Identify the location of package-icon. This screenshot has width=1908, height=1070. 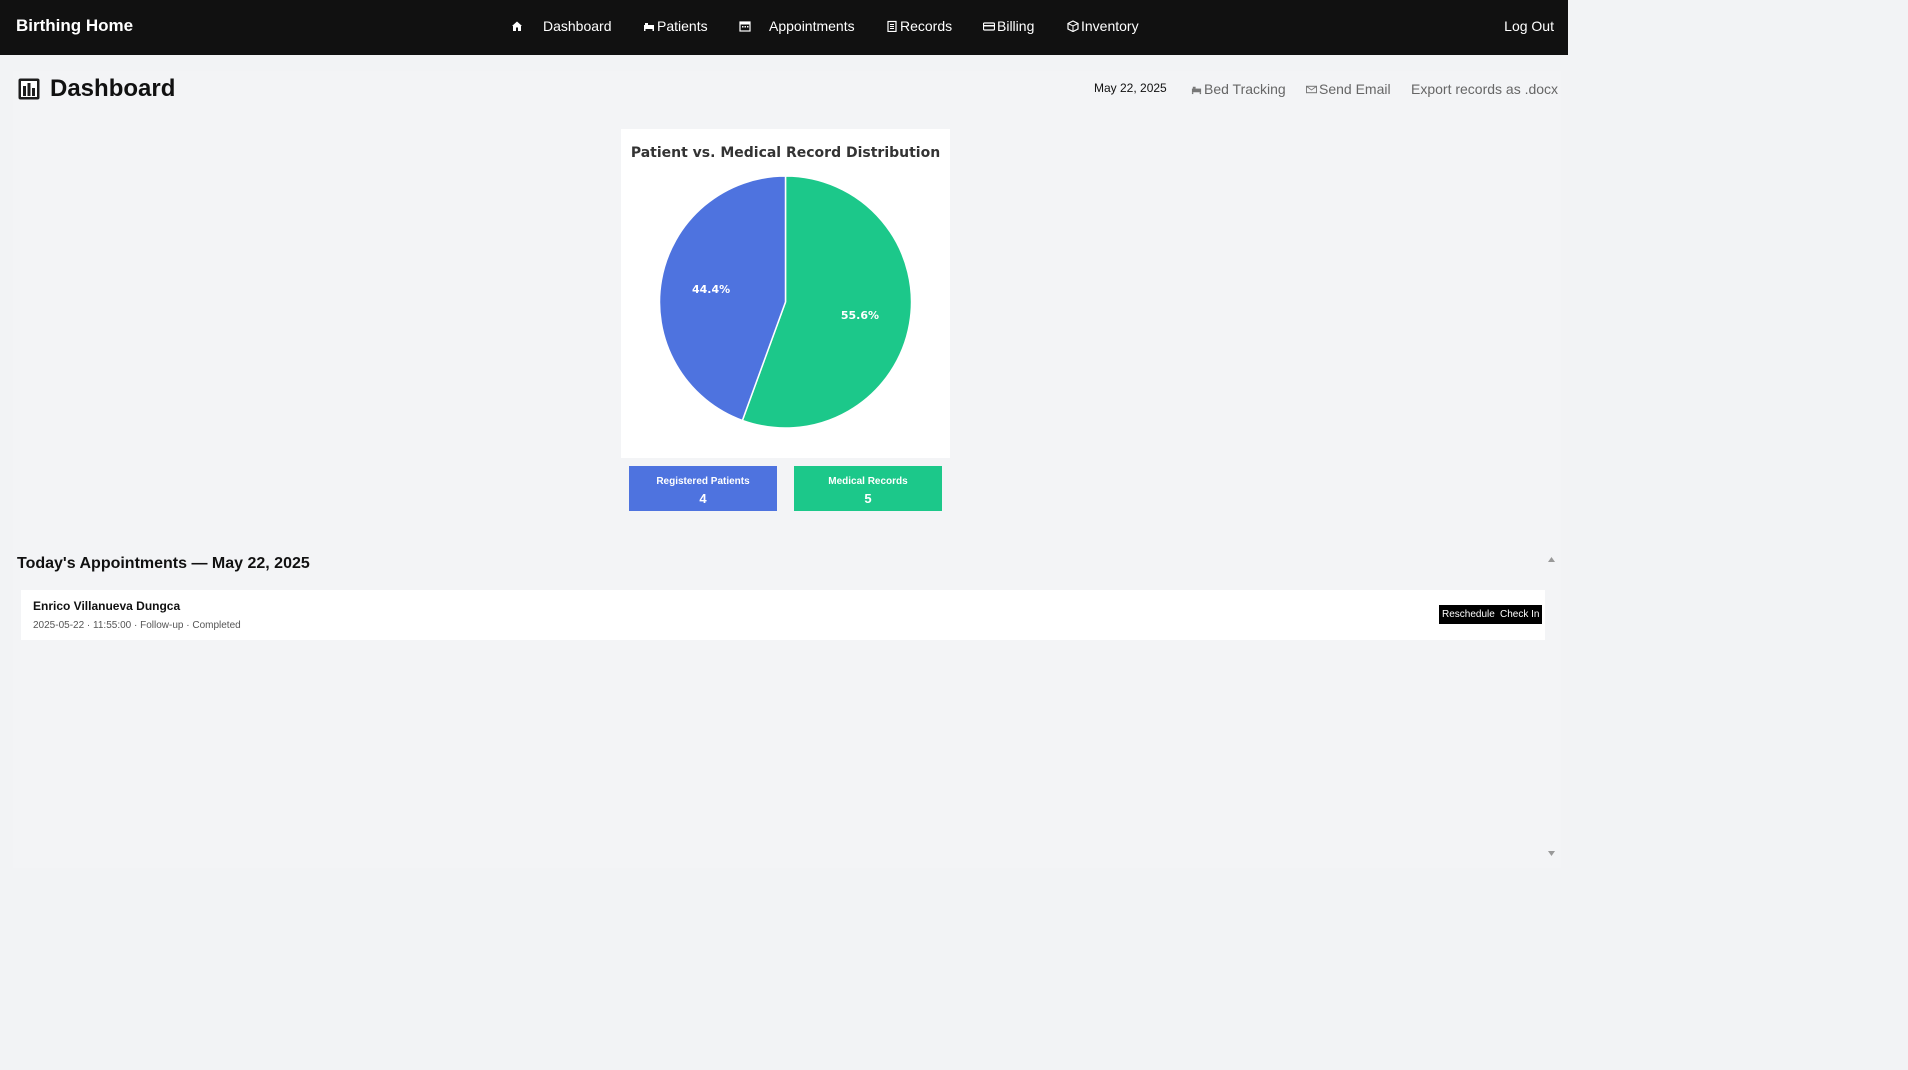
(1073, 26).